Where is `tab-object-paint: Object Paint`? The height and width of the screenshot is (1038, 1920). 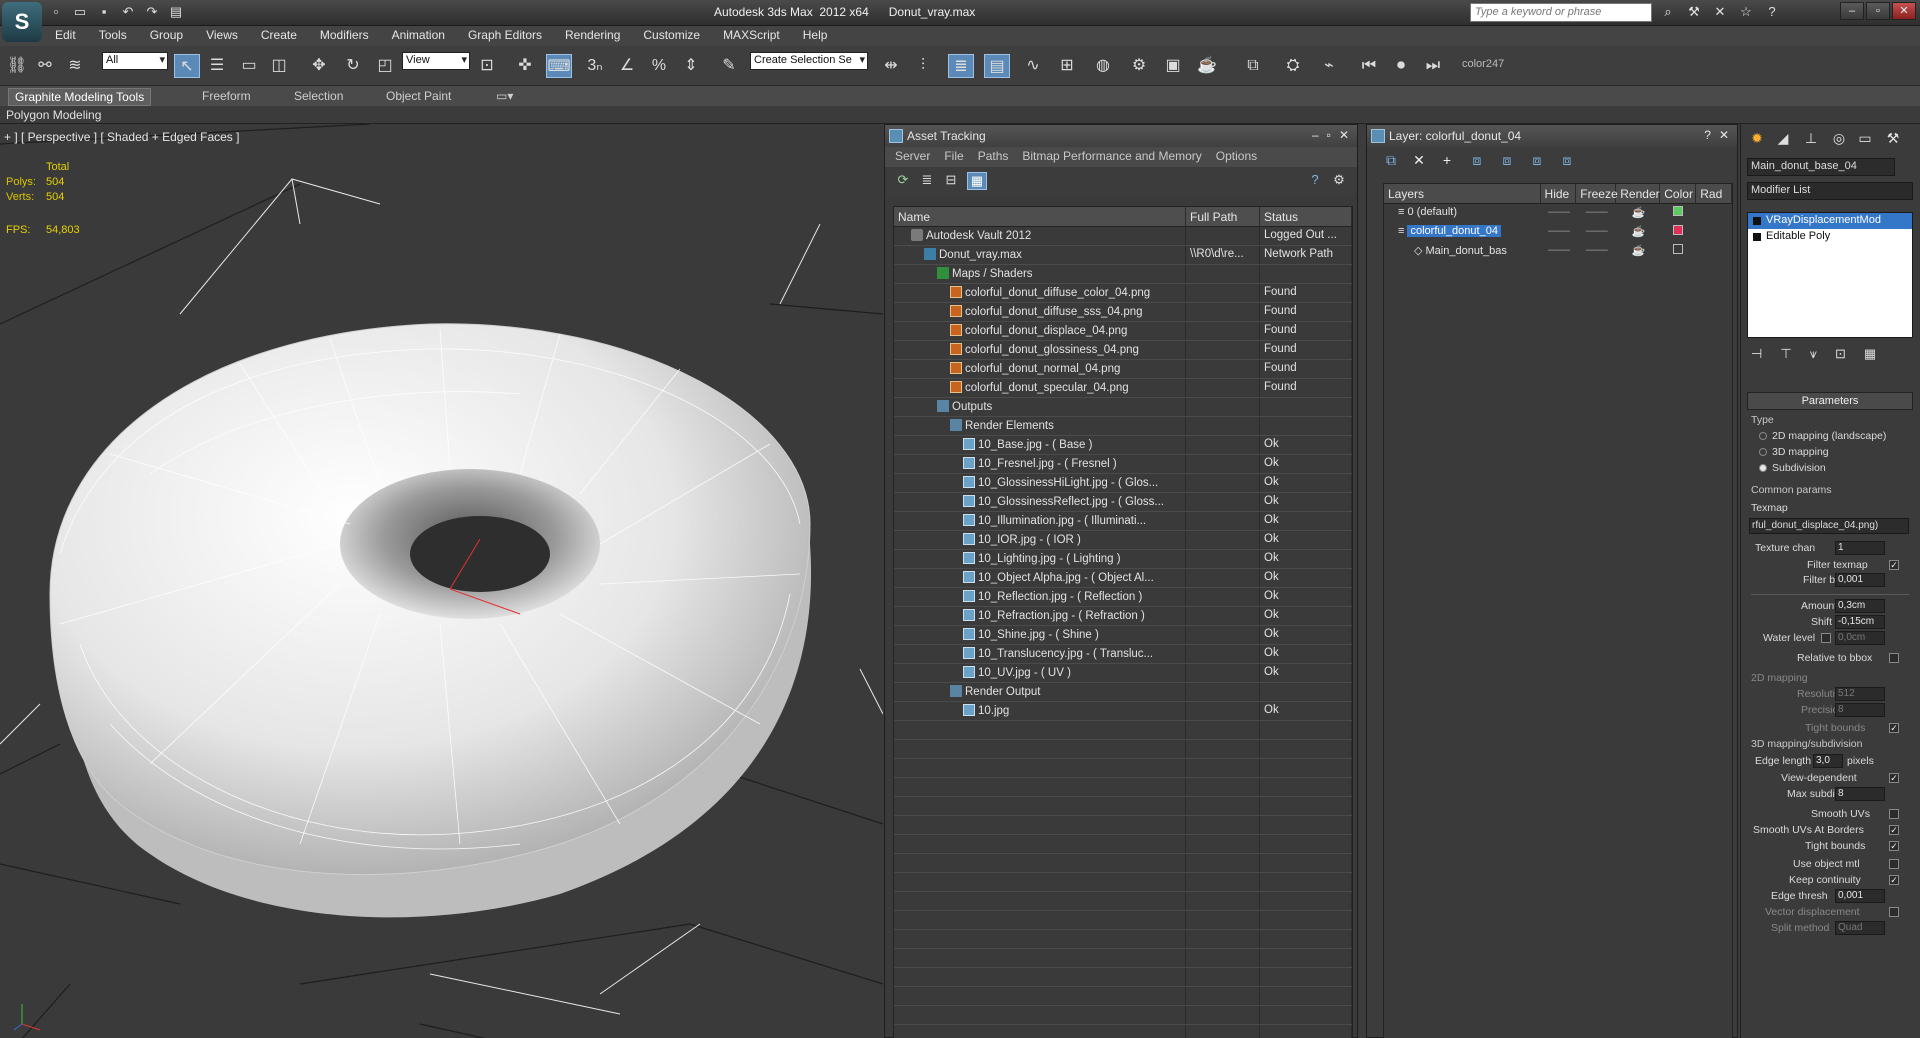 tab-object-paint: Object Paint is located at coordinates (418, 96).